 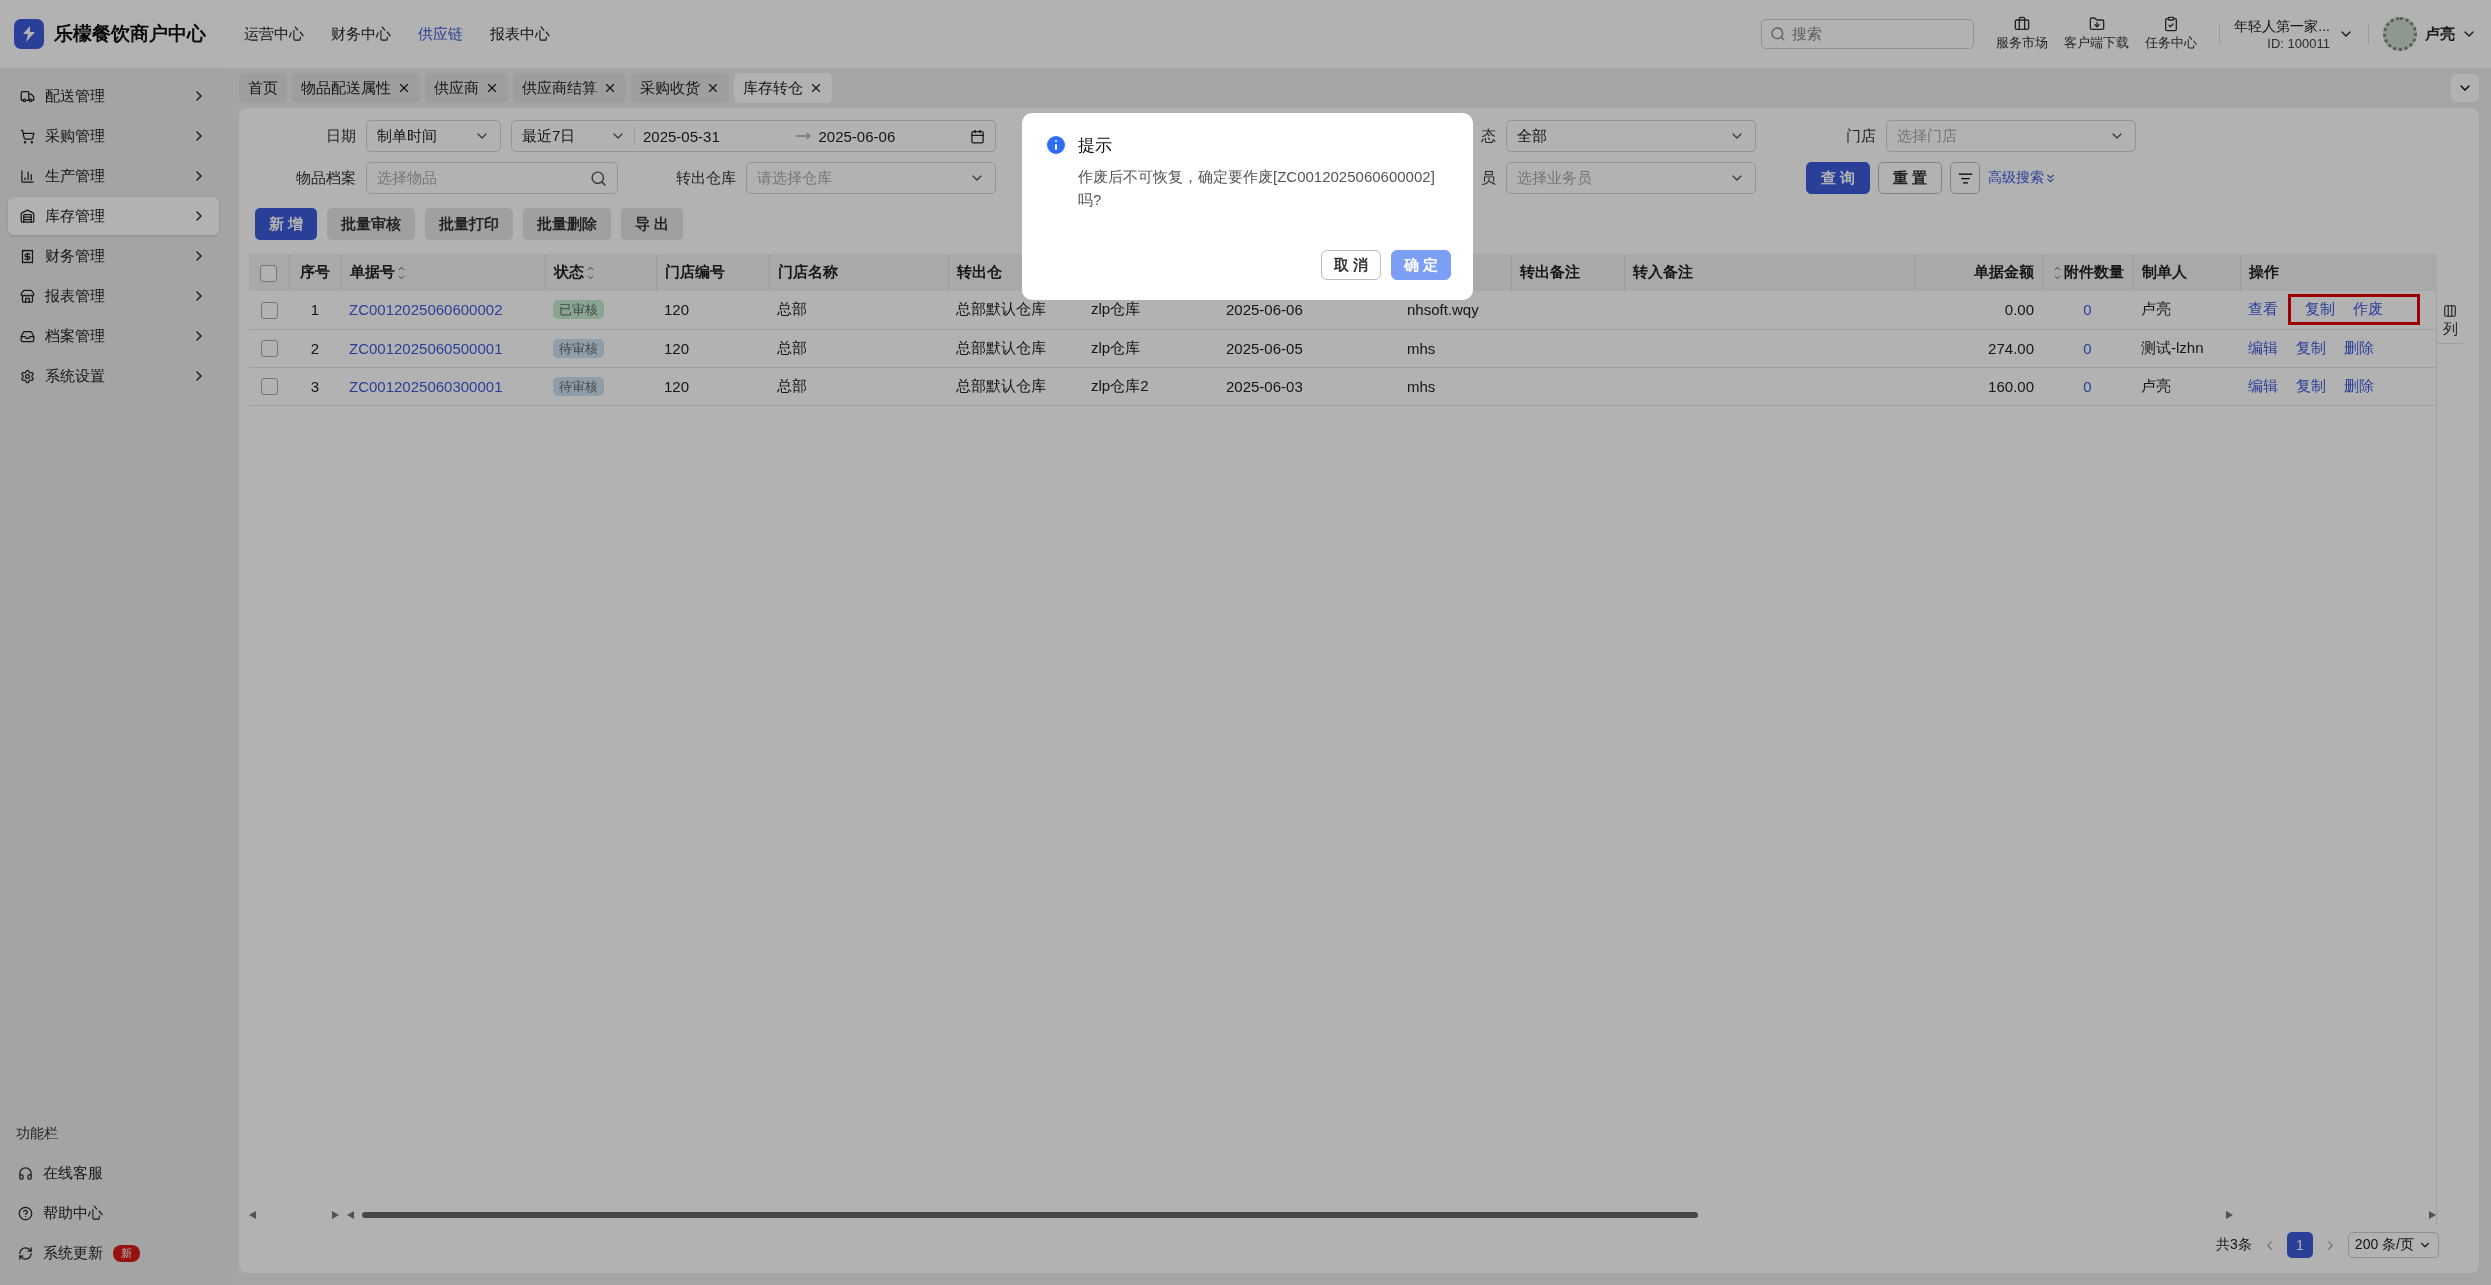 I want to click on sidebar-item: 生产管理, so click(x=113, y=176).